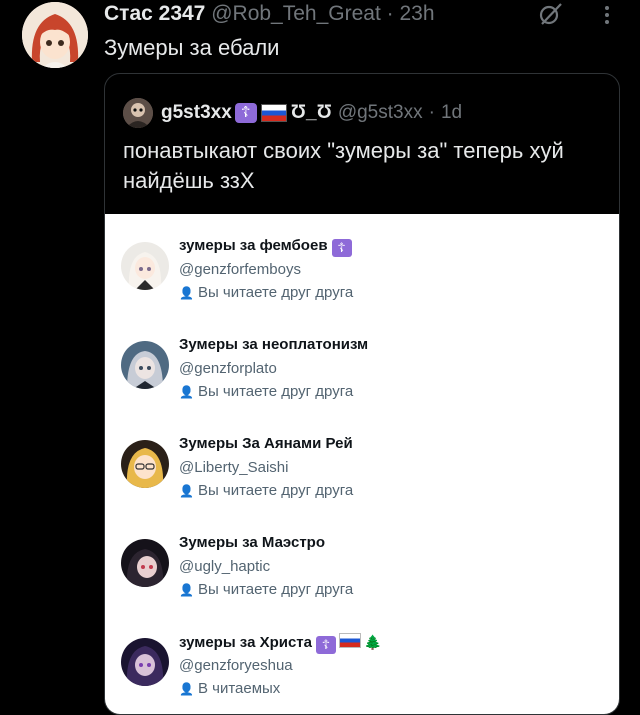 This screenshot has width=640, height=715. Describe the element at coordinates (607, 15) in the screenshot. I see `more-options-icon` at that location.